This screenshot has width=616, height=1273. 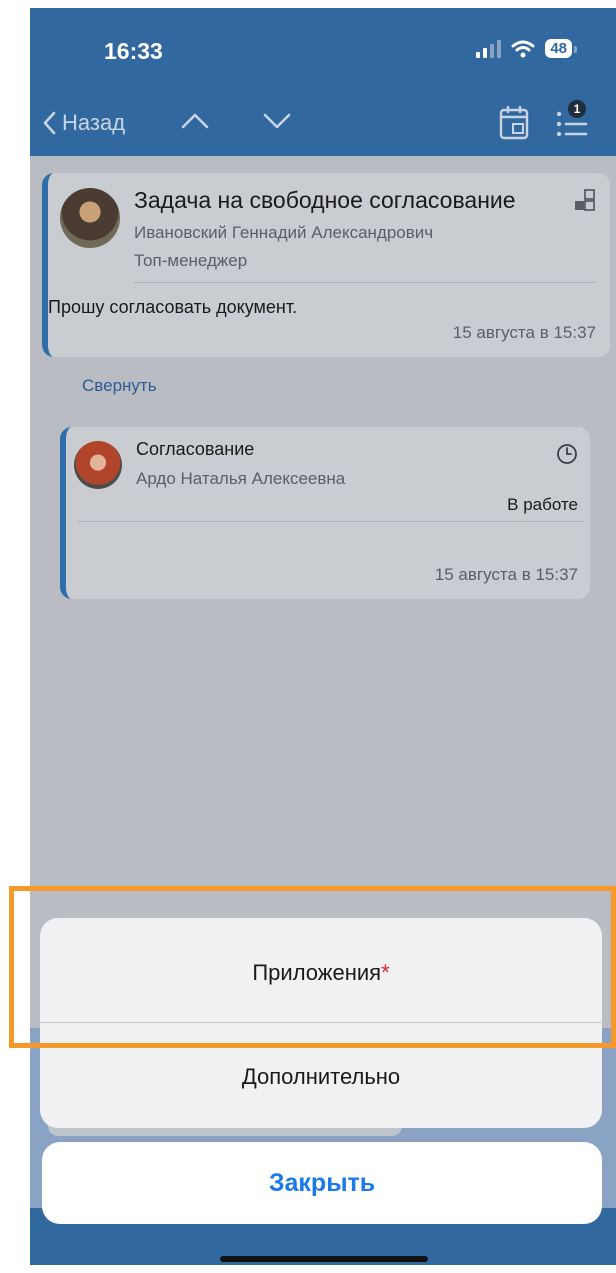 I want to click on wifi-icon, so click(x=523, y=48).